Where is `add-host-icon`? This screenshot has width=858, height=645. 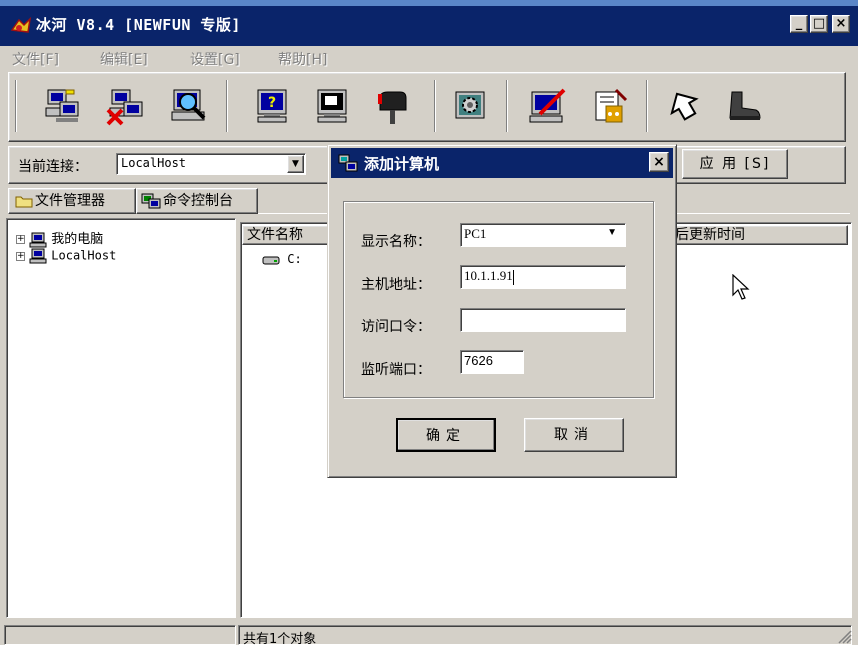 add-host-icon is located at coordinates (62, 106).